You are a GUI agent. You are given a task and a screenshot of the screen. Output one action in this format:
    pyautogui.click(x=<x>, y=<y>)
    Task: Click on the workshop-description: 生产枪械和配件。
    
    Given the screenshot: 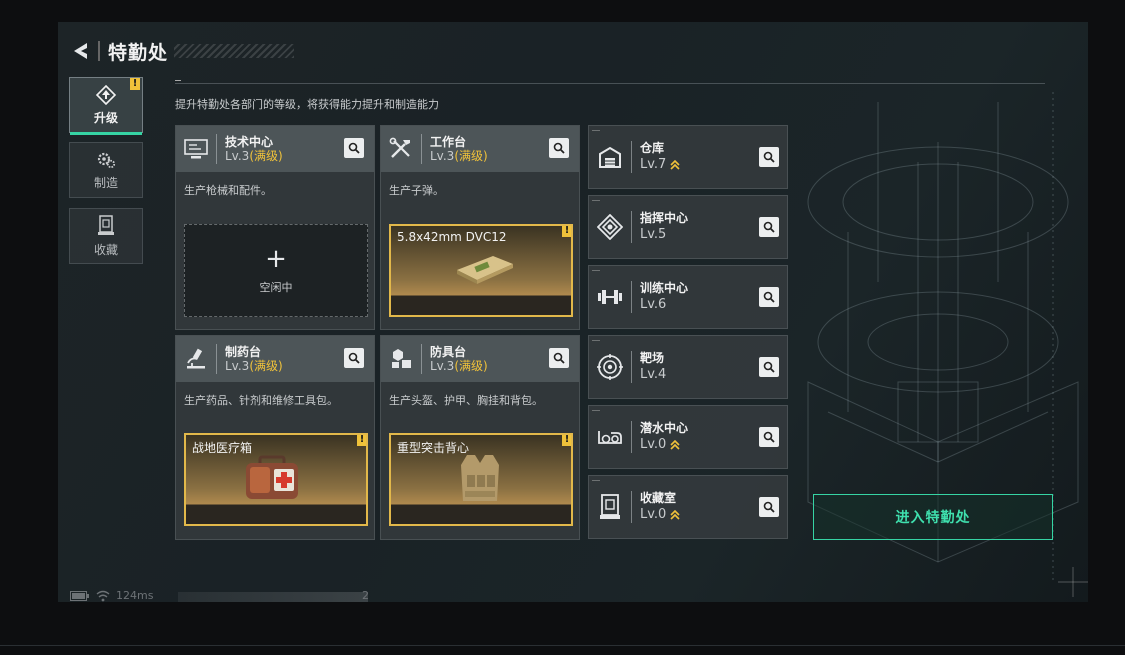 What is the action you would take?
    pyautogui.click(x=228, y=190)
    